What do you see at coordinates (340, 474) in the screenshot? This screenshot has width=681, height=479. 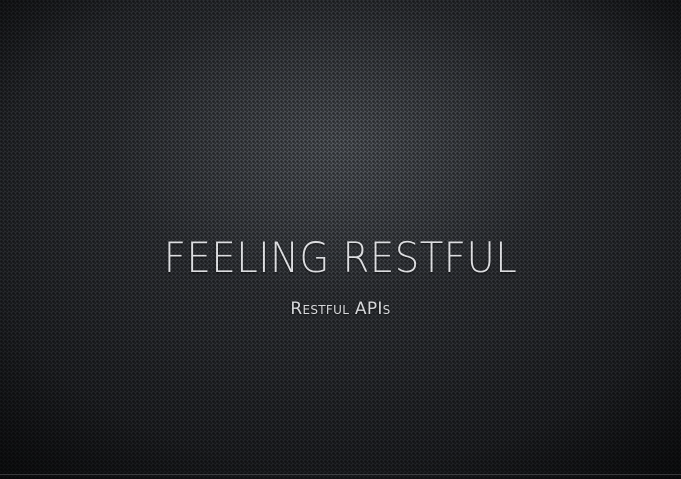 I see `bottom-divider` at bounding box center [340, 474].